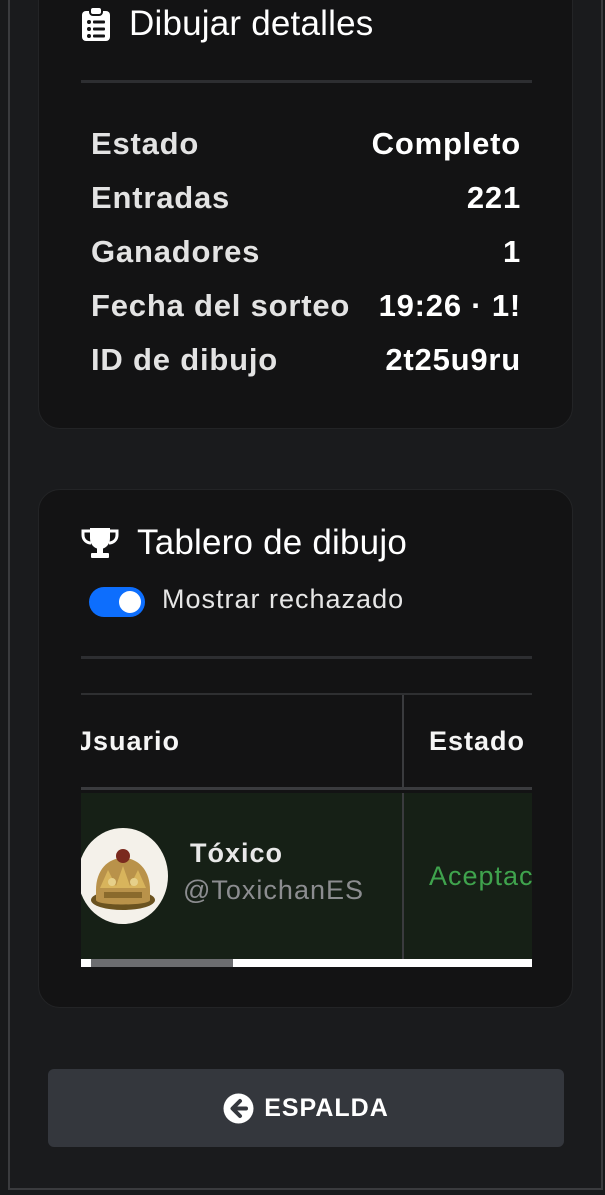  I want to click on back-button: ESPALDA, so click(306, 1108).